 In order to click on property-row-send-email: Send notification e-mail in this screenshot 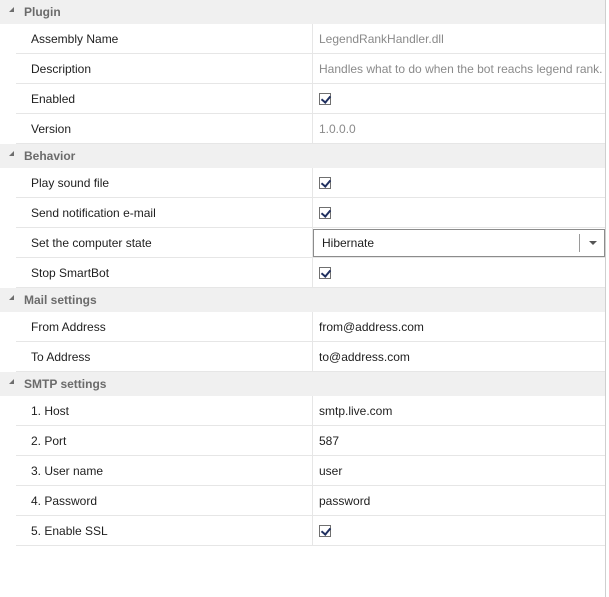, I will do `click(310, 213)`.